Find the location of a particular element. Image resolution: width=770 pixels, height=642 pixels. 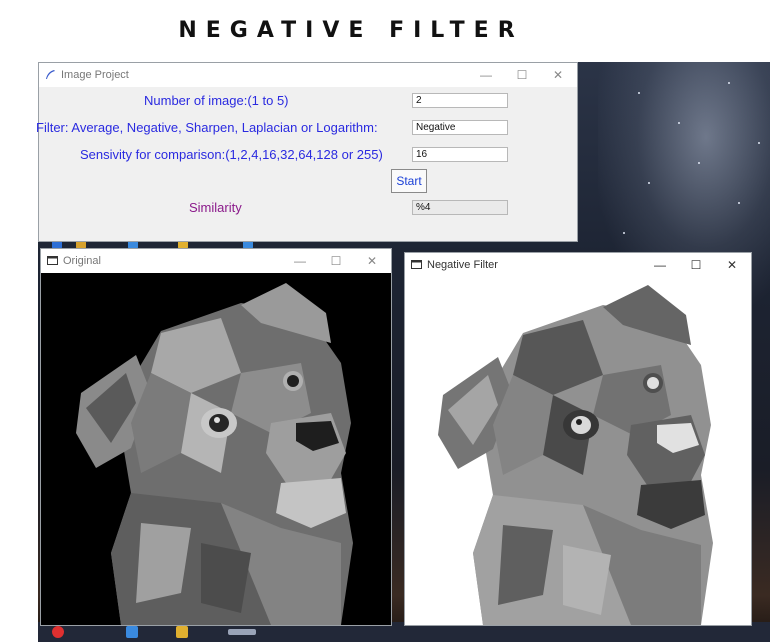

negative-window-title: Negative Filter is located at coordinates (462, 265).